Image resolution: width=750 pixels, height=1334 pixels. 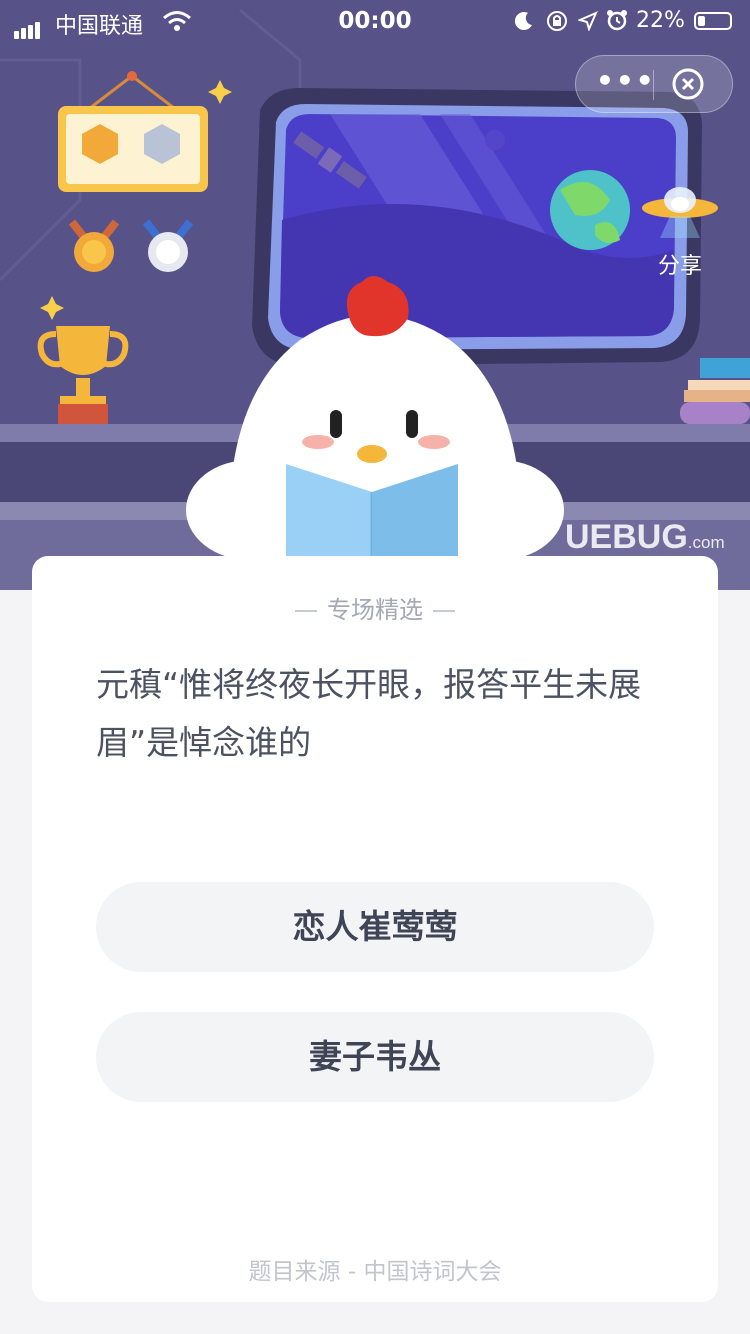 What do you see at coordinates (375, 1272) in the screenshot?
I see `question-source: 题目来源 - 中国诗词大会` at bounding box center [375, 1272].